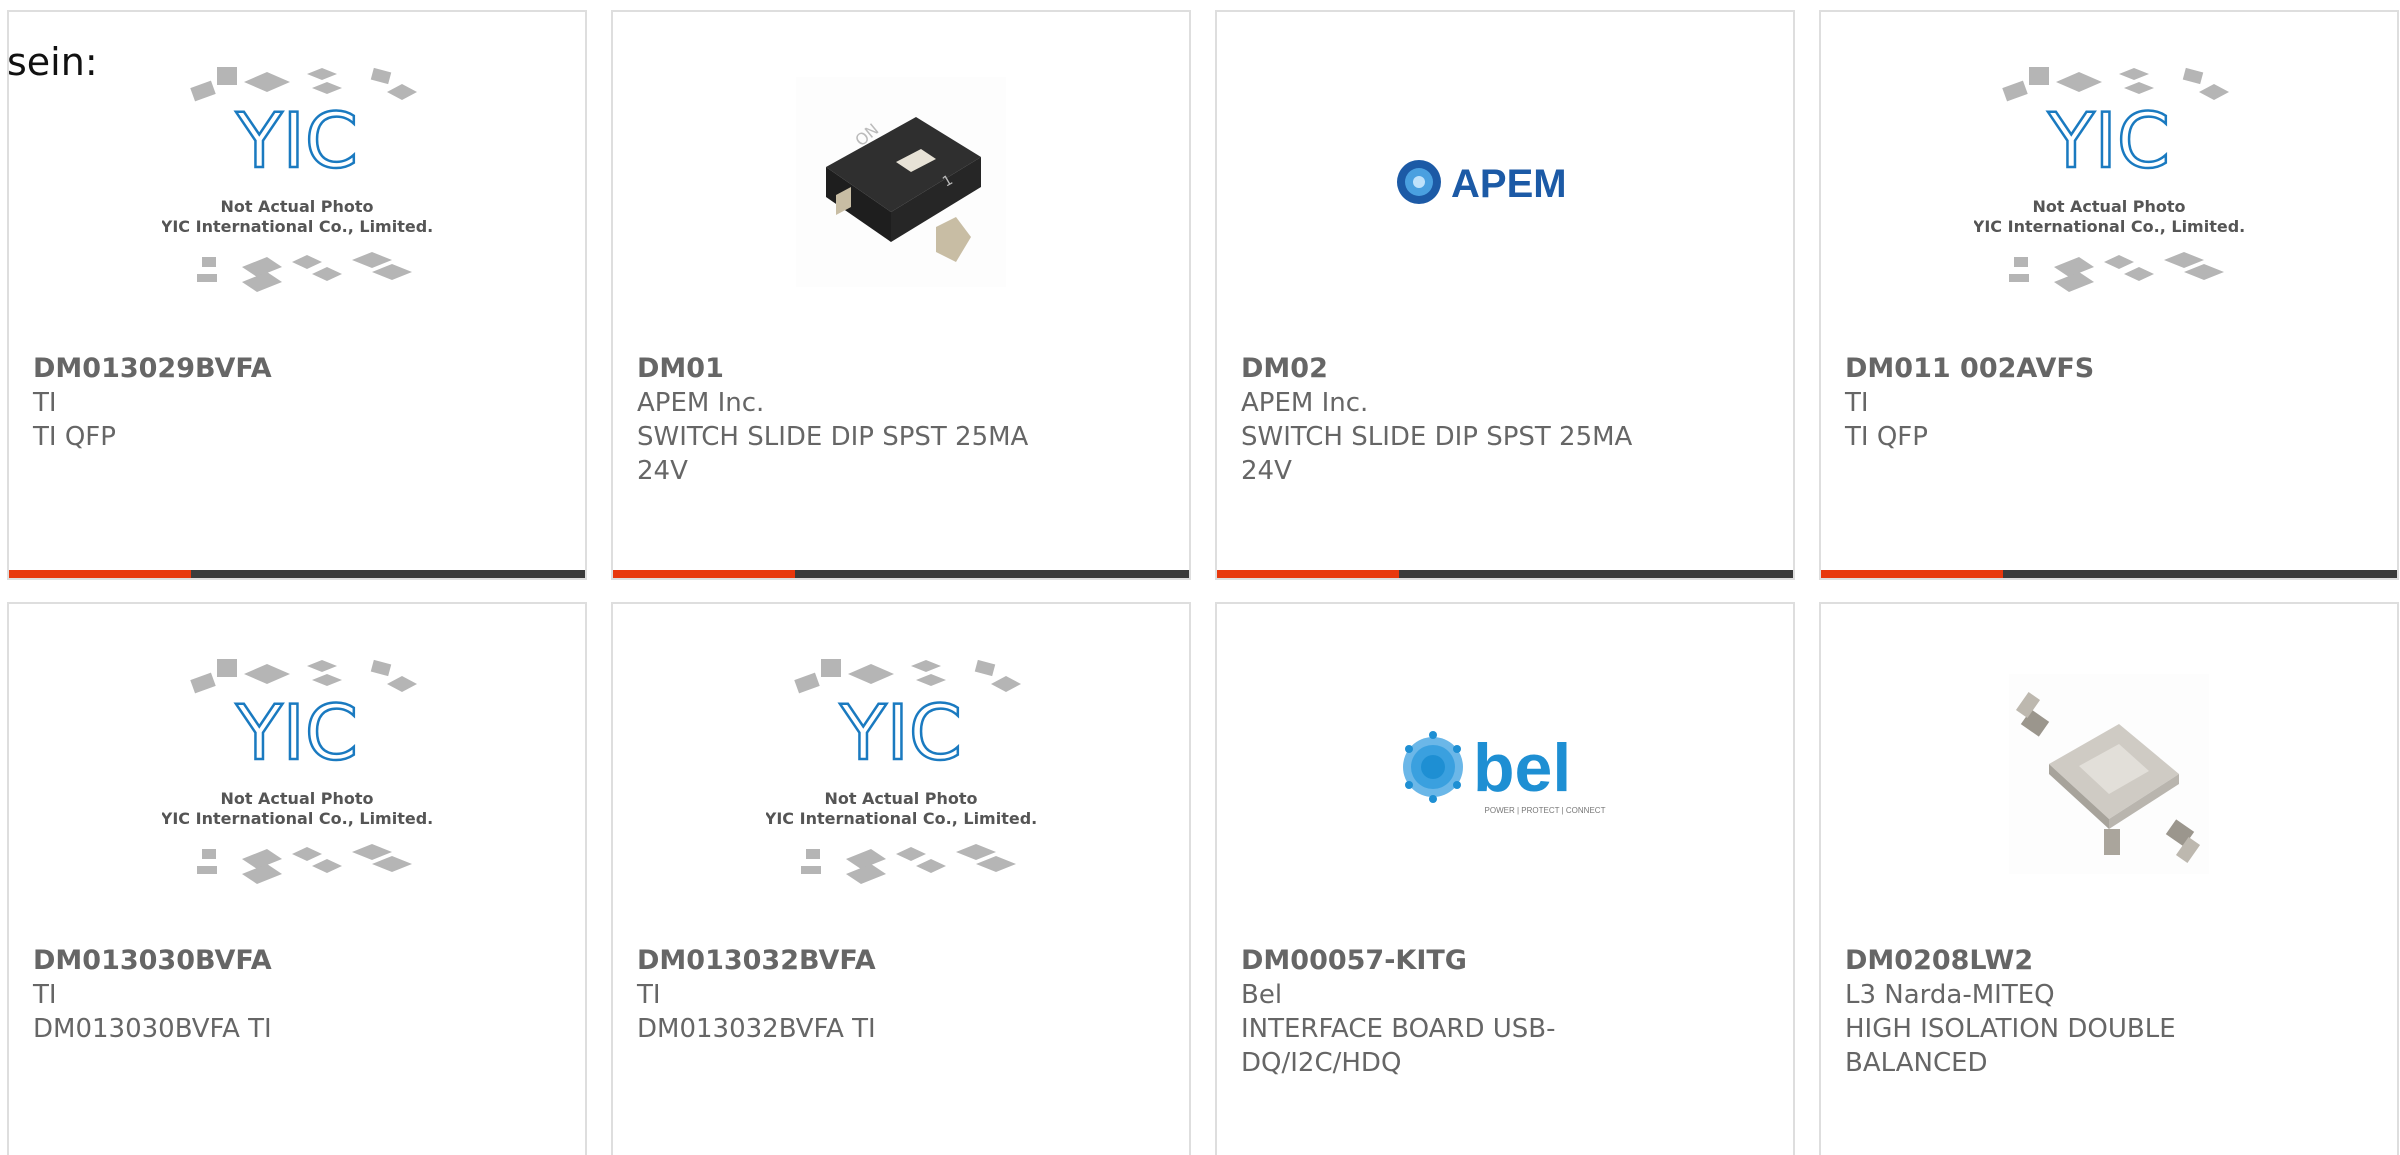 This screenshot has height=1155, width=2400. What do you see at coordinates (877, 369) in the screenshot?
I see `part-number: DM01` at bounding box center [877, 369].